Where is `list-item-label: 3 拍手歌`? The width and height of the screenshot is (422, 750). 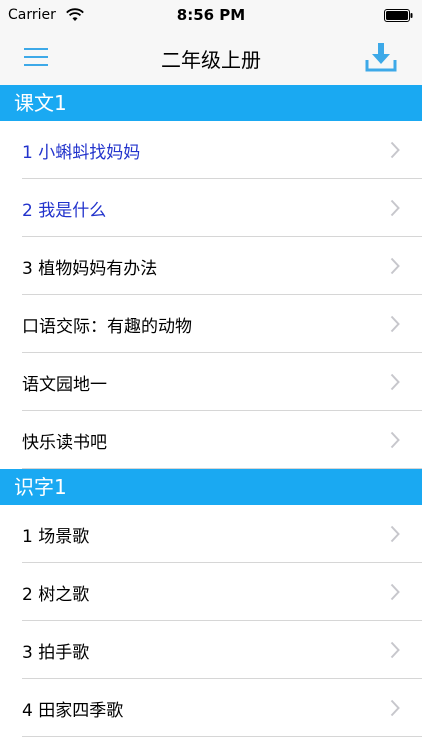
list-item-label: 3 拍手歌 is located at coordinates (56, 653).